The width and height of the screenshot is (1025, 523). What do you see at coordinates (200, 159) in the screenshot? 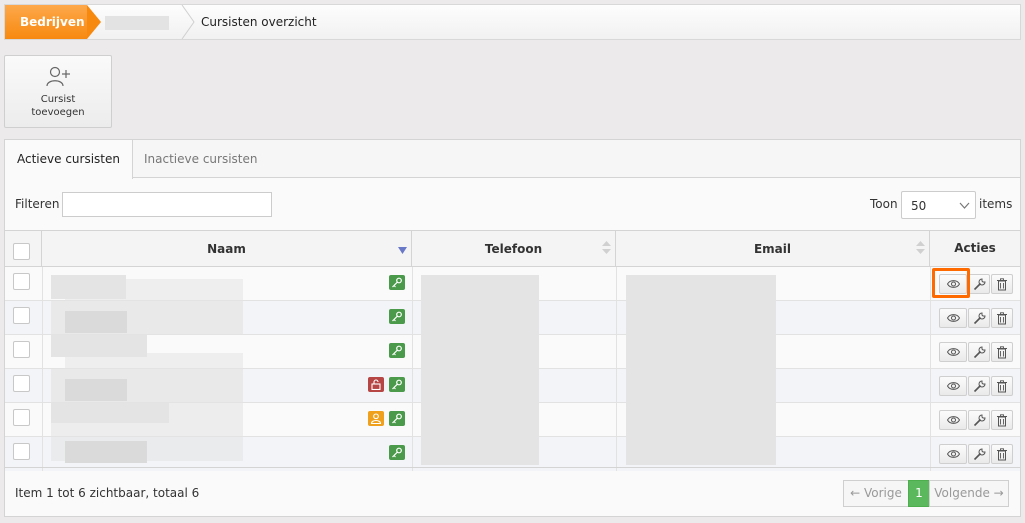
I see `tab-inactive-students: Inactieve cursisten` at bounding box center [200, 159].